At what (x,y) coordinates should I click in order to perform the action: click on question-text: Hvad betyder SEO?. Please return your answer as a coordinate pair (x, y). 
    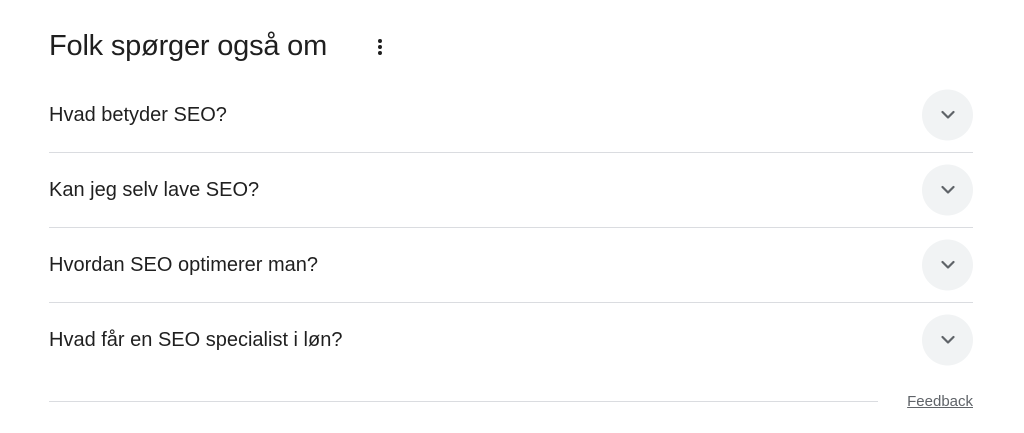
    Looking at the image, I should click on (138, 115).